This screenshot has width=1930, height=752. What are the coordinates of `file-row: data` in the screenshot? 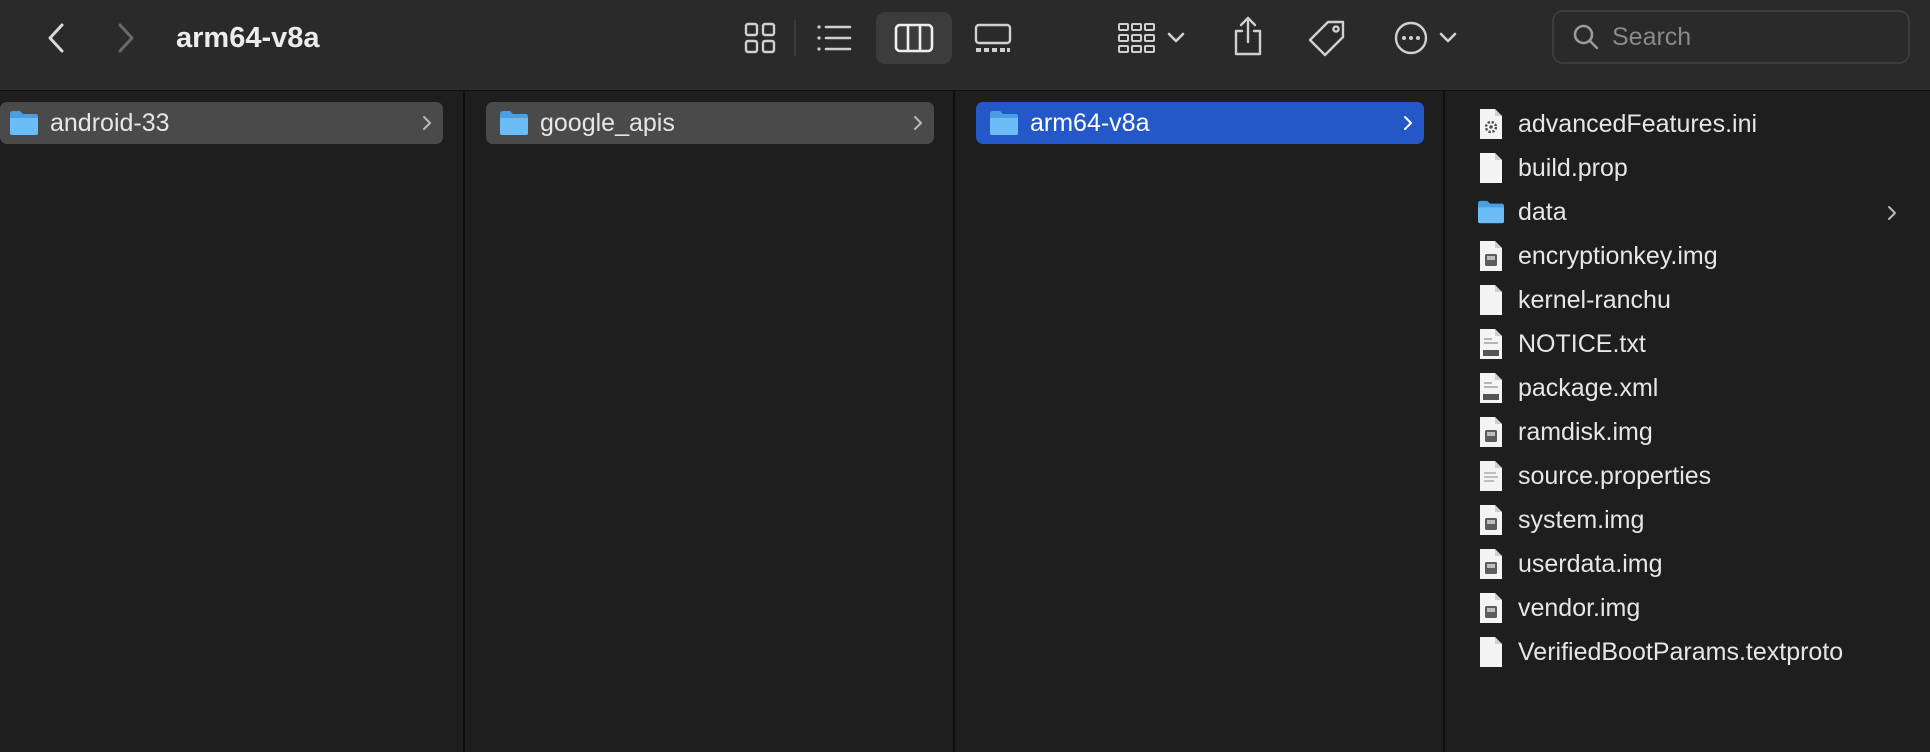 It's located at (1698, 212).